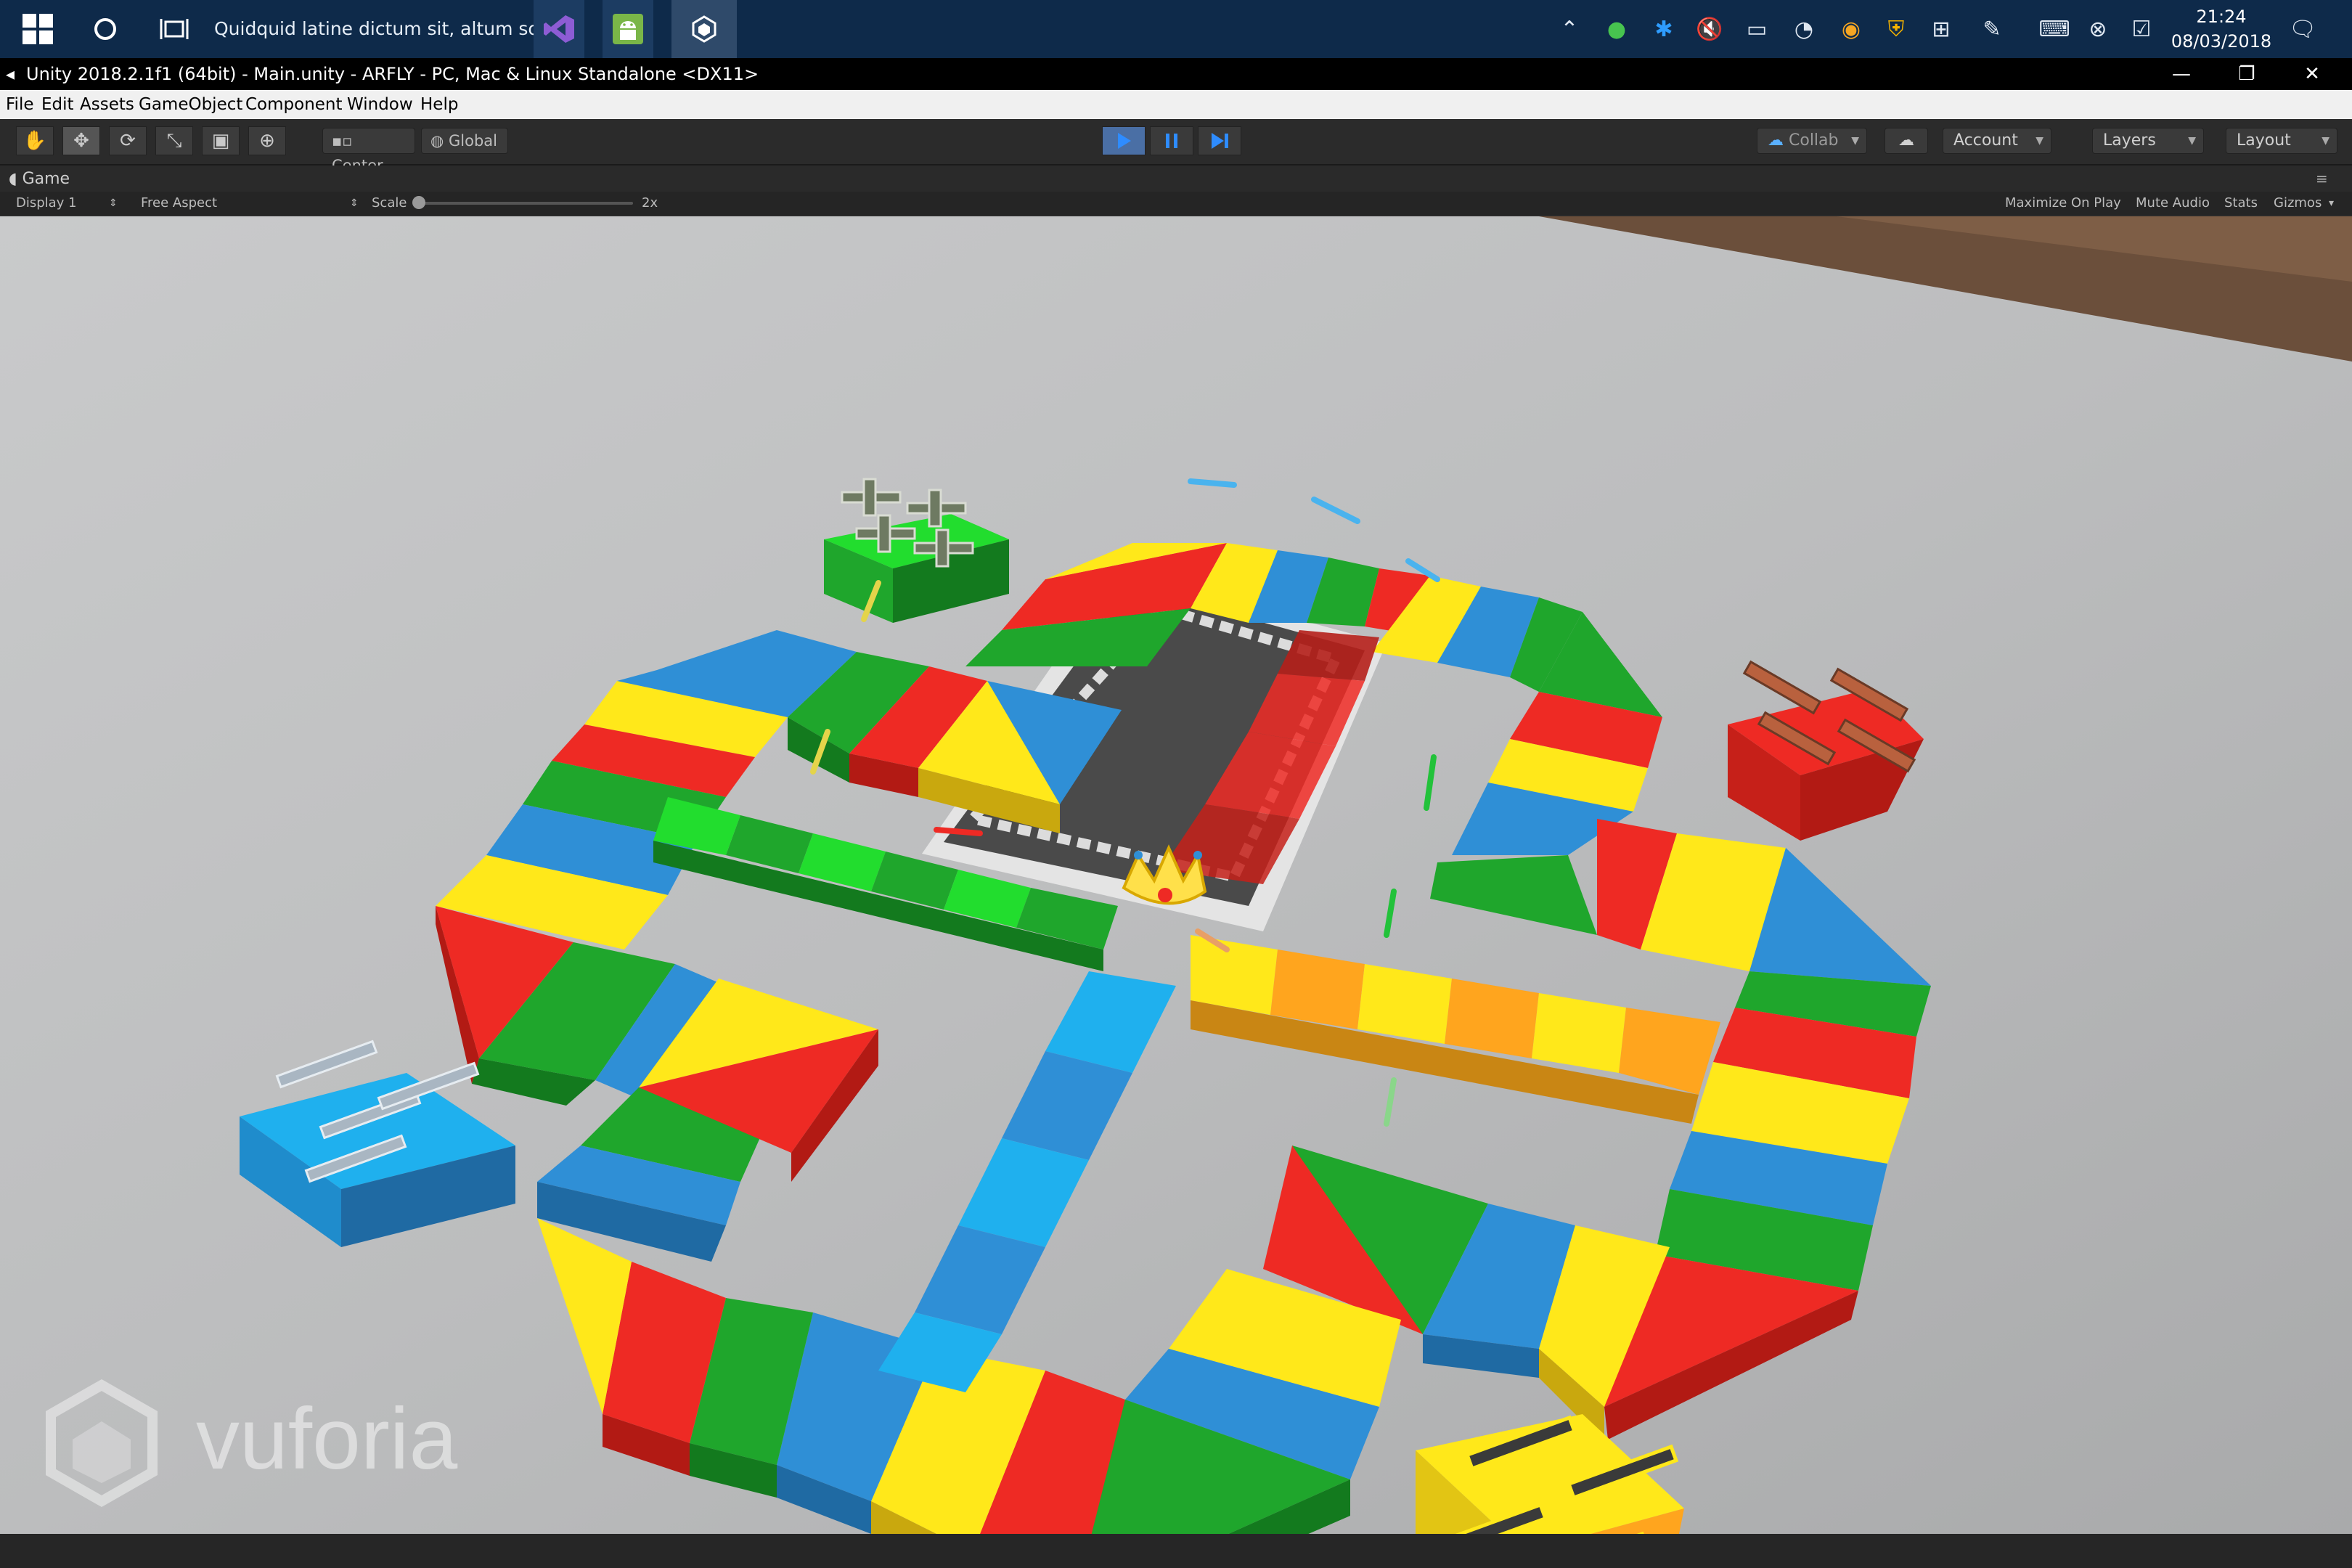 The height and width of the screenshot is (1568, 2352). I want to click on gizmos-caret-icon: ▾, so click(2332, 203).